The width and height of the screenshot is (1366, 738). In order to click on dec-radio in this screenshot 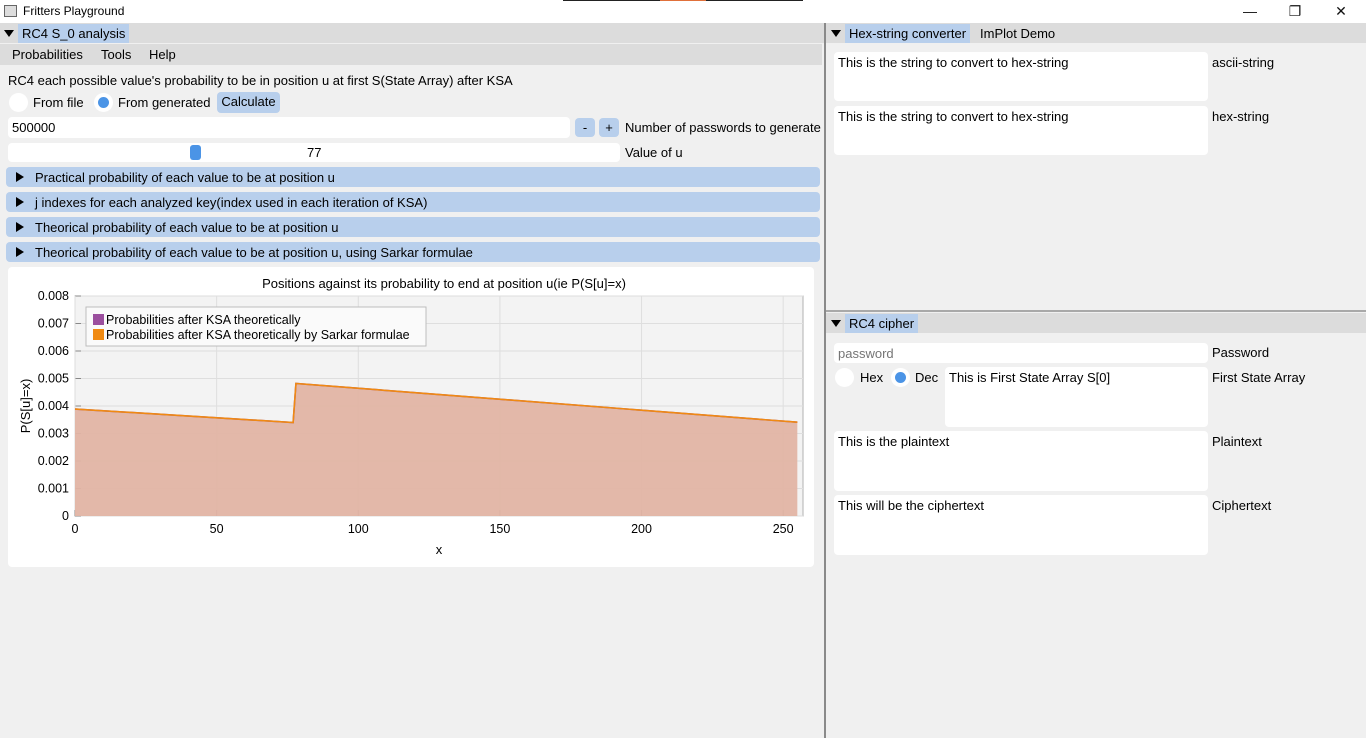, I will do `click(900, 377)`.